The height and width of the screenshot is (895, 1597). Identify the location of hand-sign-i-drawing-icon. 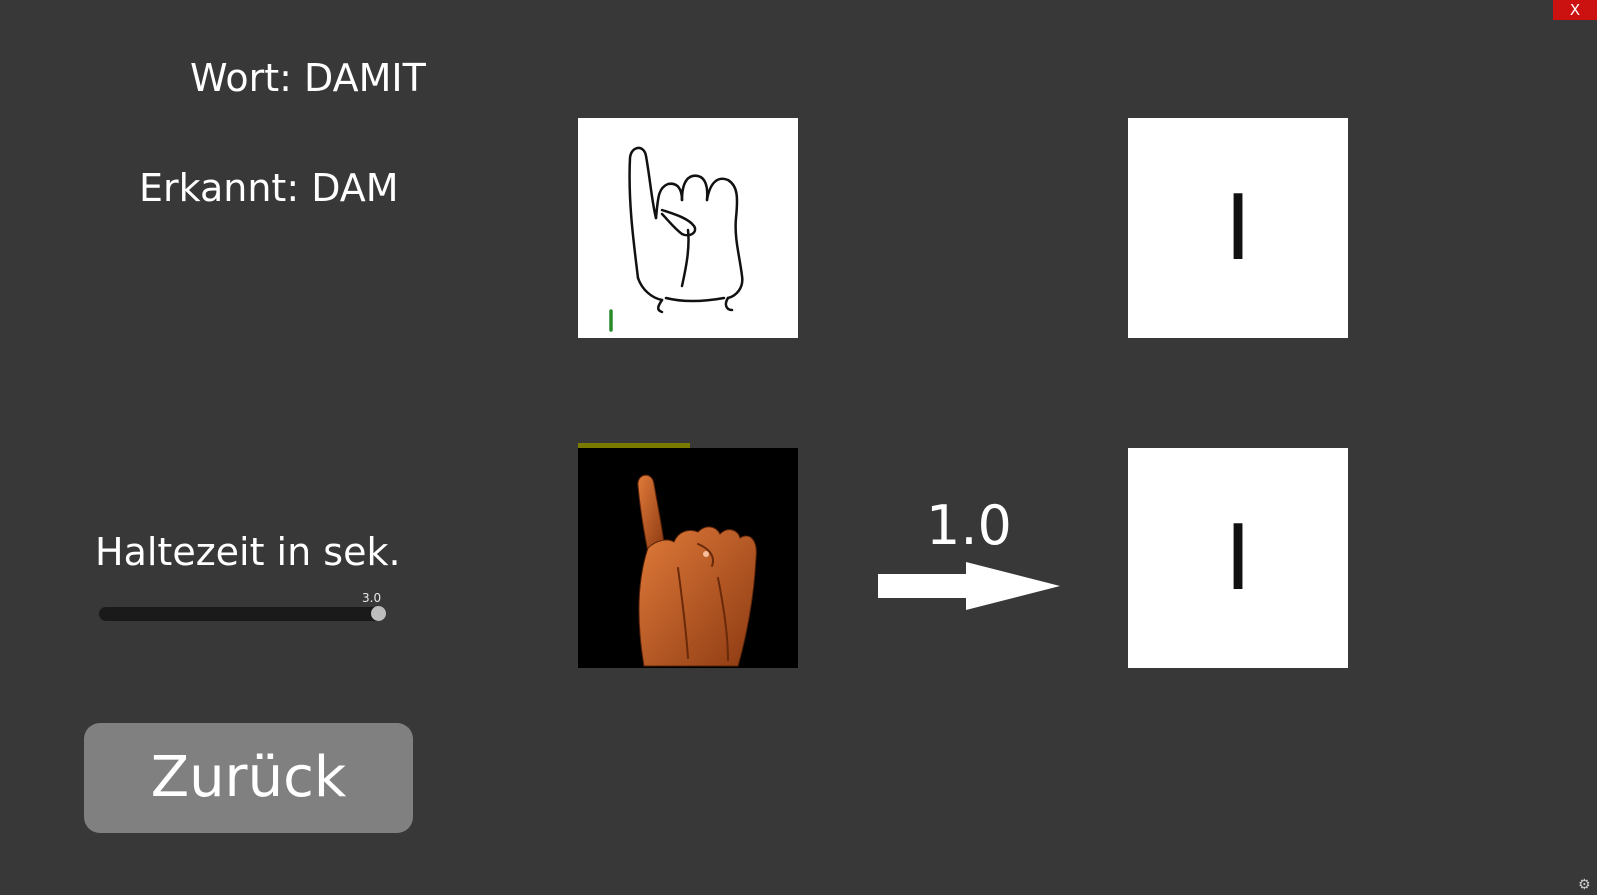
(676, 239).